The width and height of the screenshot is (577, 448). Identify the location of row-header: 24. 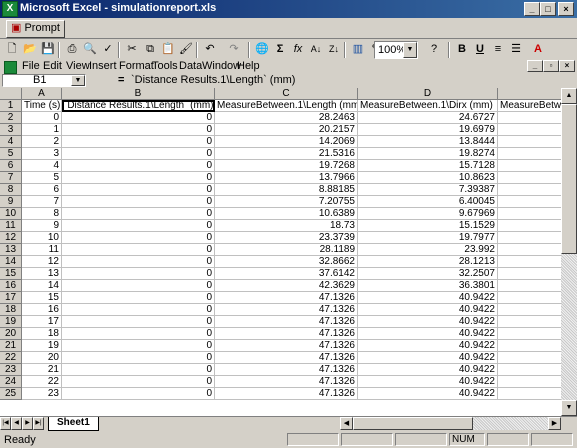
(11, 382).